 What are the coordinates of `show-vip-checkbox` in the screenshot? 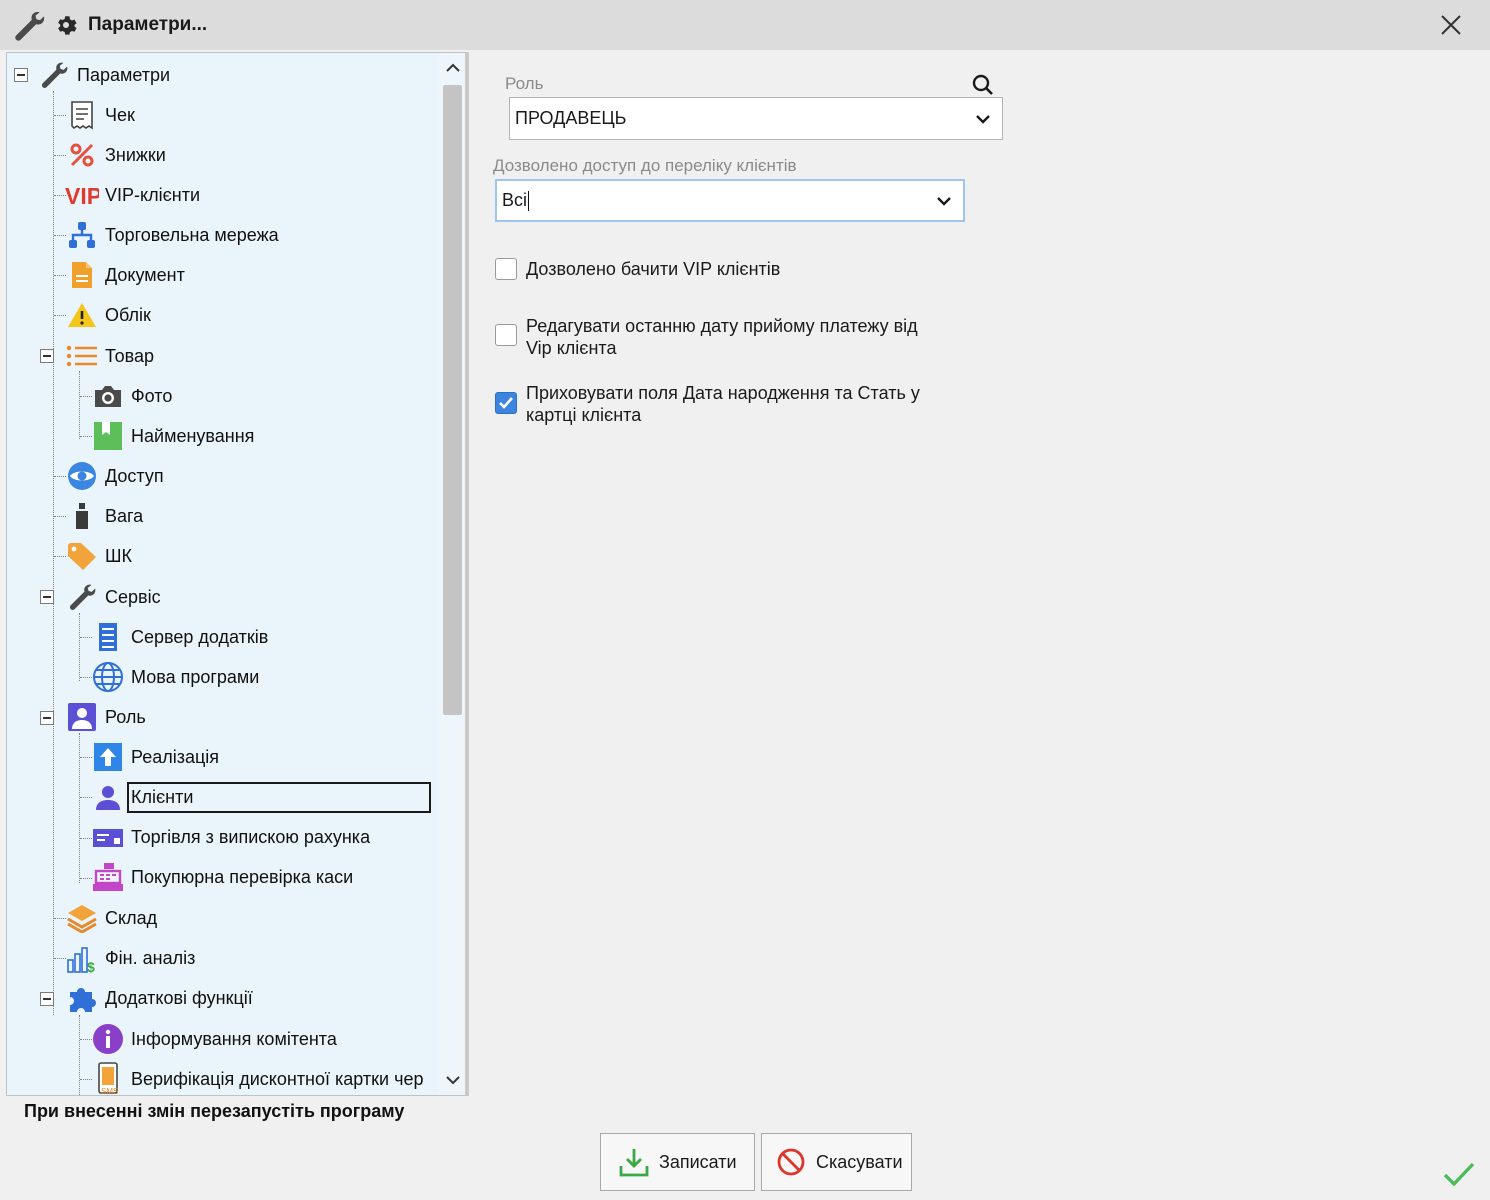 It's located at (506, 269).